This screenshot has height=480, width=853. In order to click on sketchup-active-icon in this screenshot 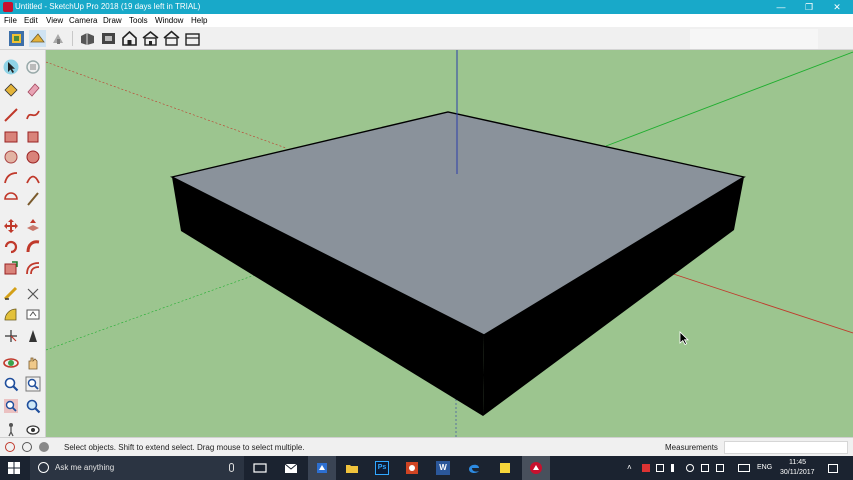, I will do `click(536, 468)`.